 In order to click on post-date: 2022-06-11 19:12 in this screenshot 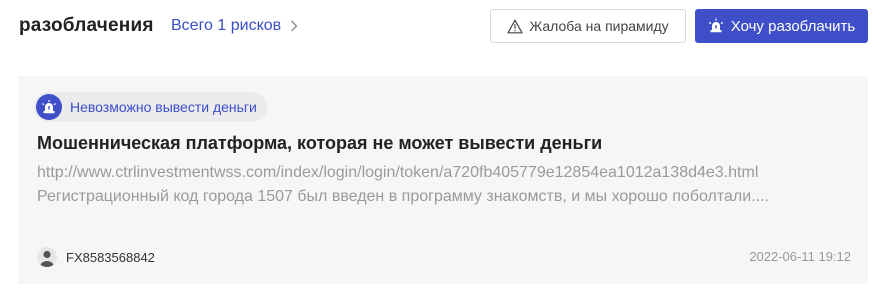, I will do `click(800, 256)`.